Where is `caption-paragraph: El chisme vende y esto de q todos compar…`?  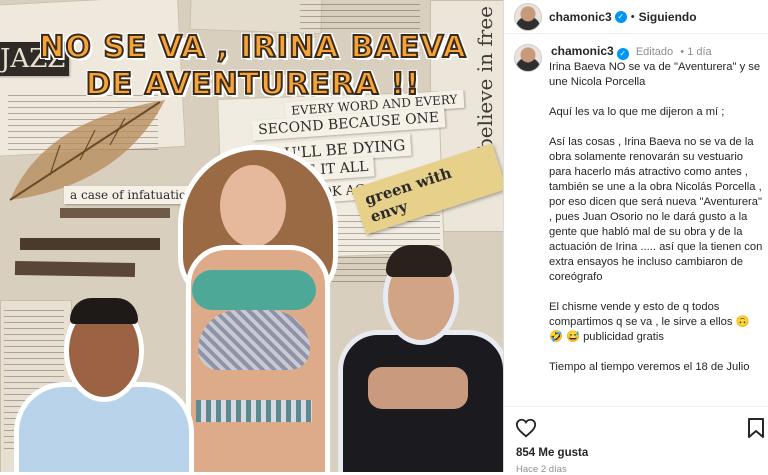
caption-paragraph: El chisme vende y esto de q todos compar… is located at coordinates (649, 322).